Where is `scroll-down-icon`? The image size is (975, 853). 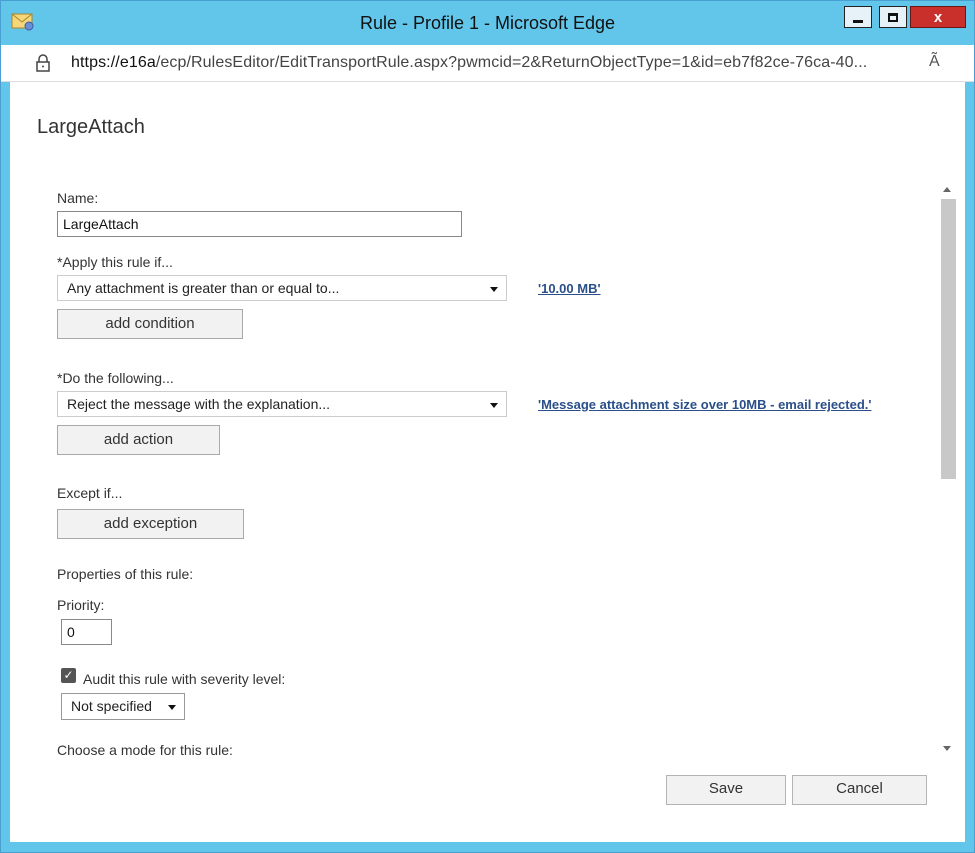 scroll-down-icon is located at coordinates (947, 748).